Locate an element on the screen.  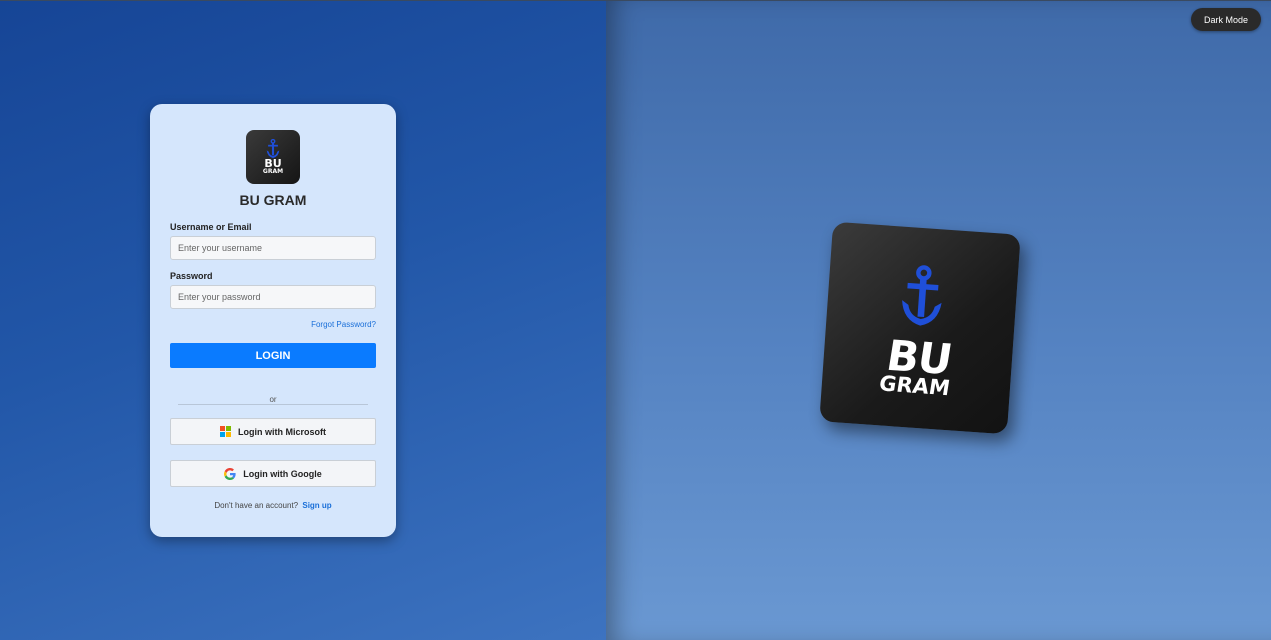
hero-logo-text: BU GRAM is located at coordinates (917, 365).